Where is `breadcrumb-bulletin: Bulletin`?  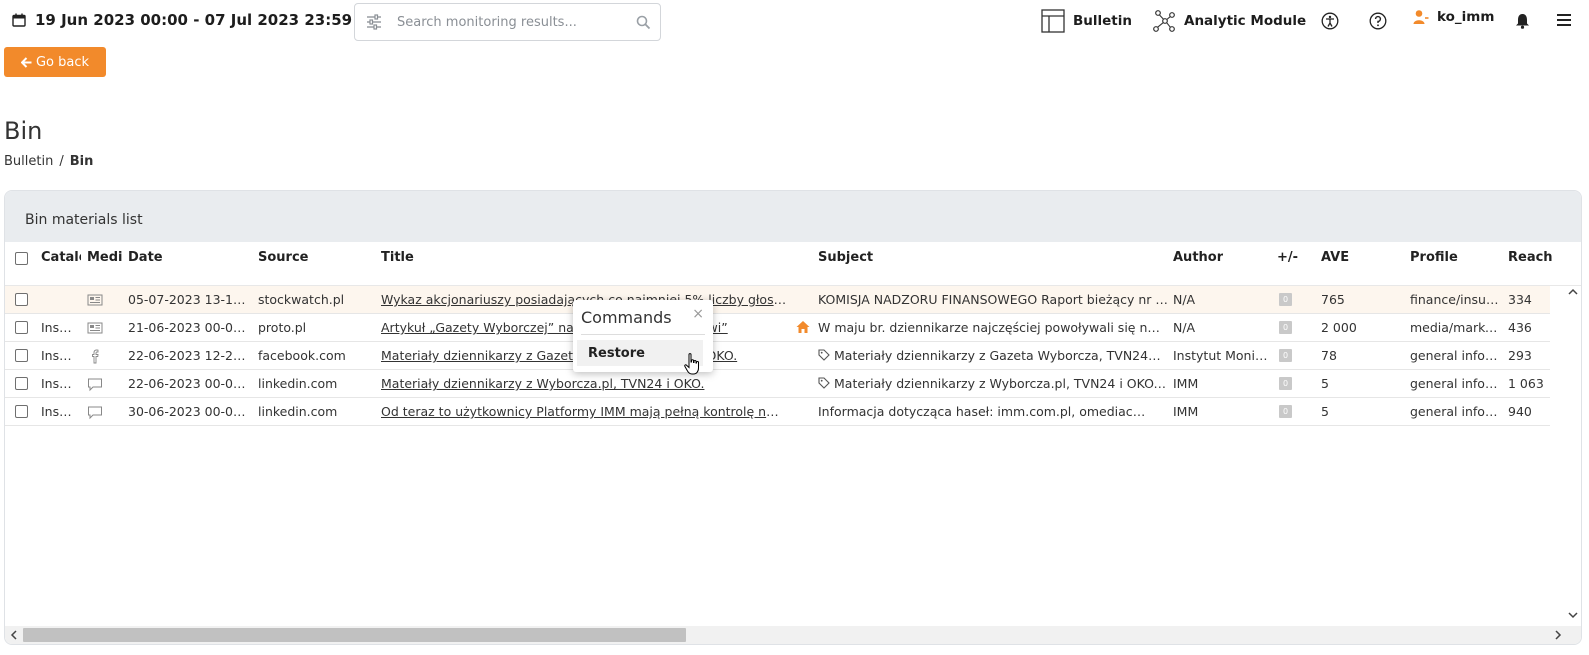 breadcrumb-bulletin: Bulletin is located at coordinates (28, 161).